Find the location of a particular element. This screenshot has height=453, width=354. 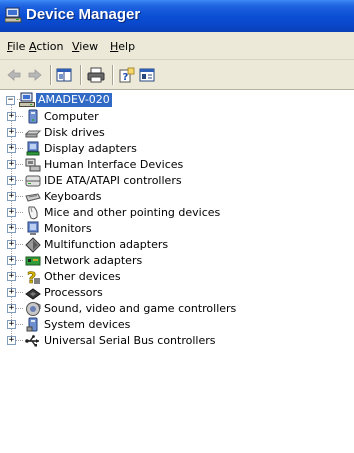

tree-item-label: Universal Serial Bus controllers is located at coordinates (130, 340).